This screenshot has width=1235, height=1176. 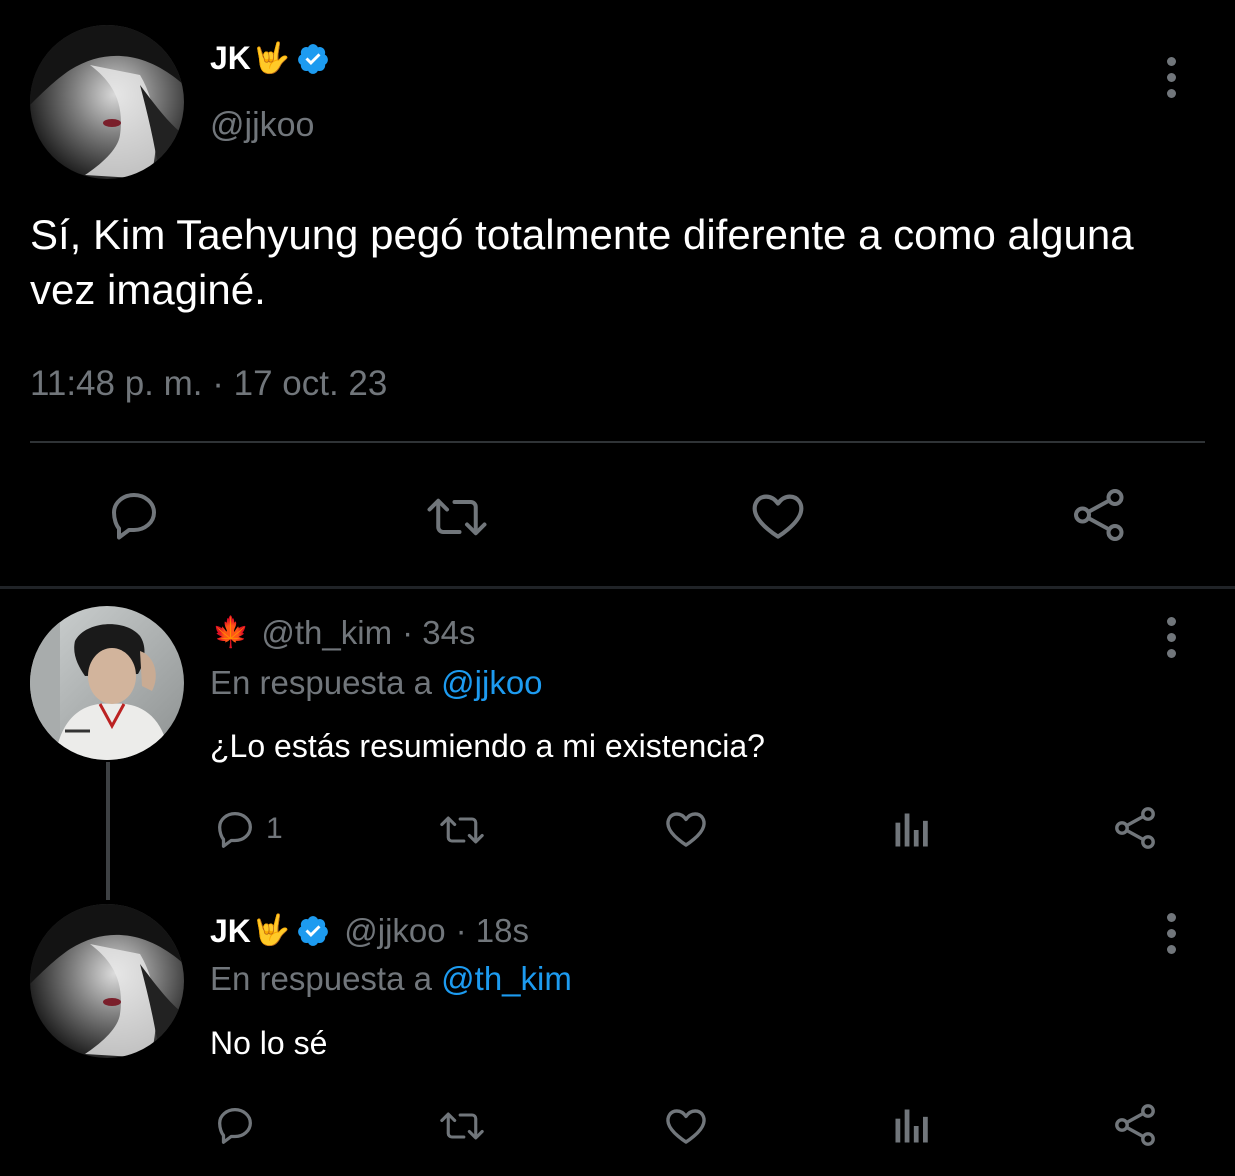 I want to click on replying-to: En respuesta a @jjkoo, so click(x=376, y=683).